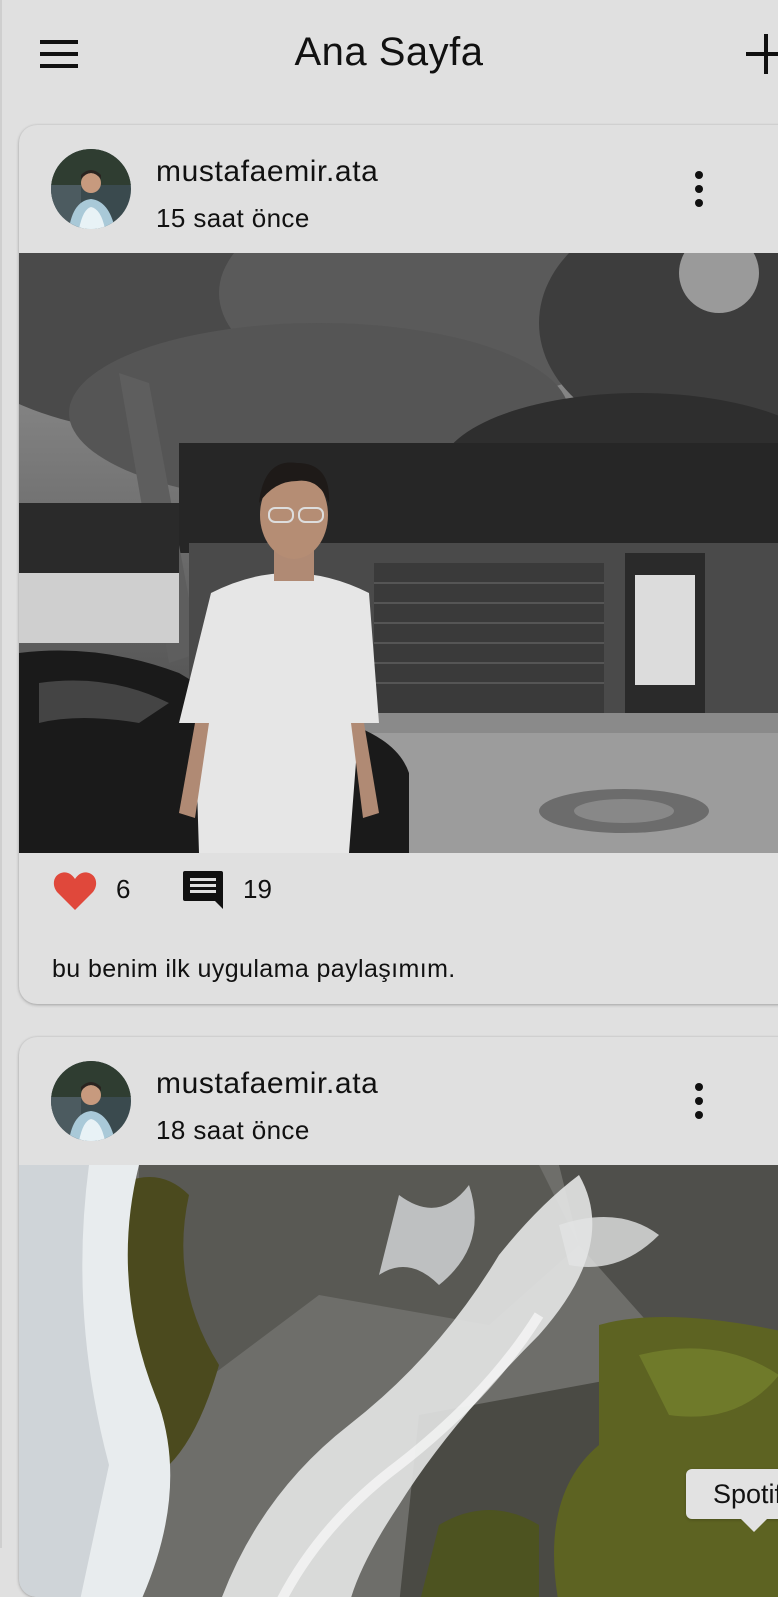 The width and height of the screenshot is (778, 1597). I want to click on post-stats: 6 19, so click(179, 893).